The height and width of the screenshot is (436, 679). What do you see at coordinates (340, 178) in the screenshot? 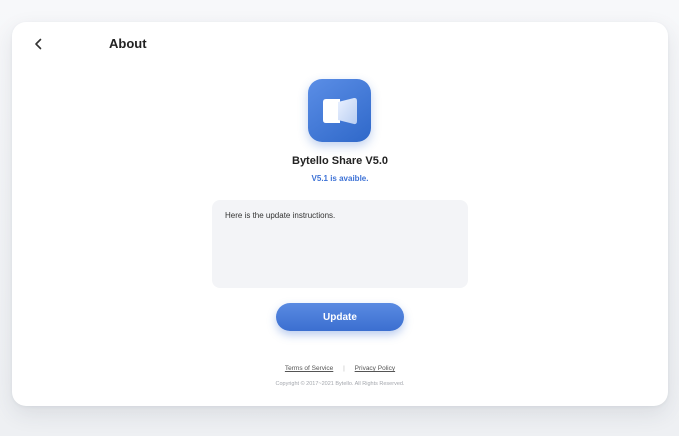
I see `update-available-notice: V5.1 is avaible.` at bounding box center [340, 178].